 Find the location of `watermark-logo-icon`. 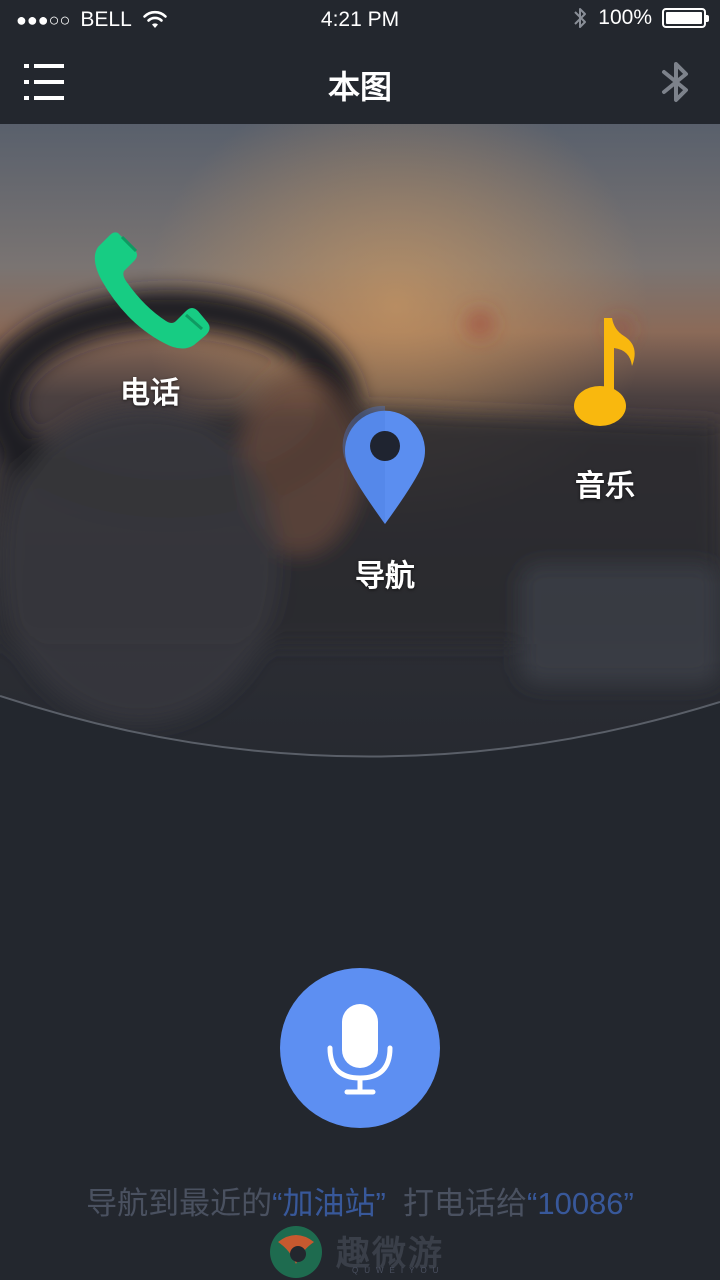

watermark-logo-icon is located at coordinates (296, 1252).